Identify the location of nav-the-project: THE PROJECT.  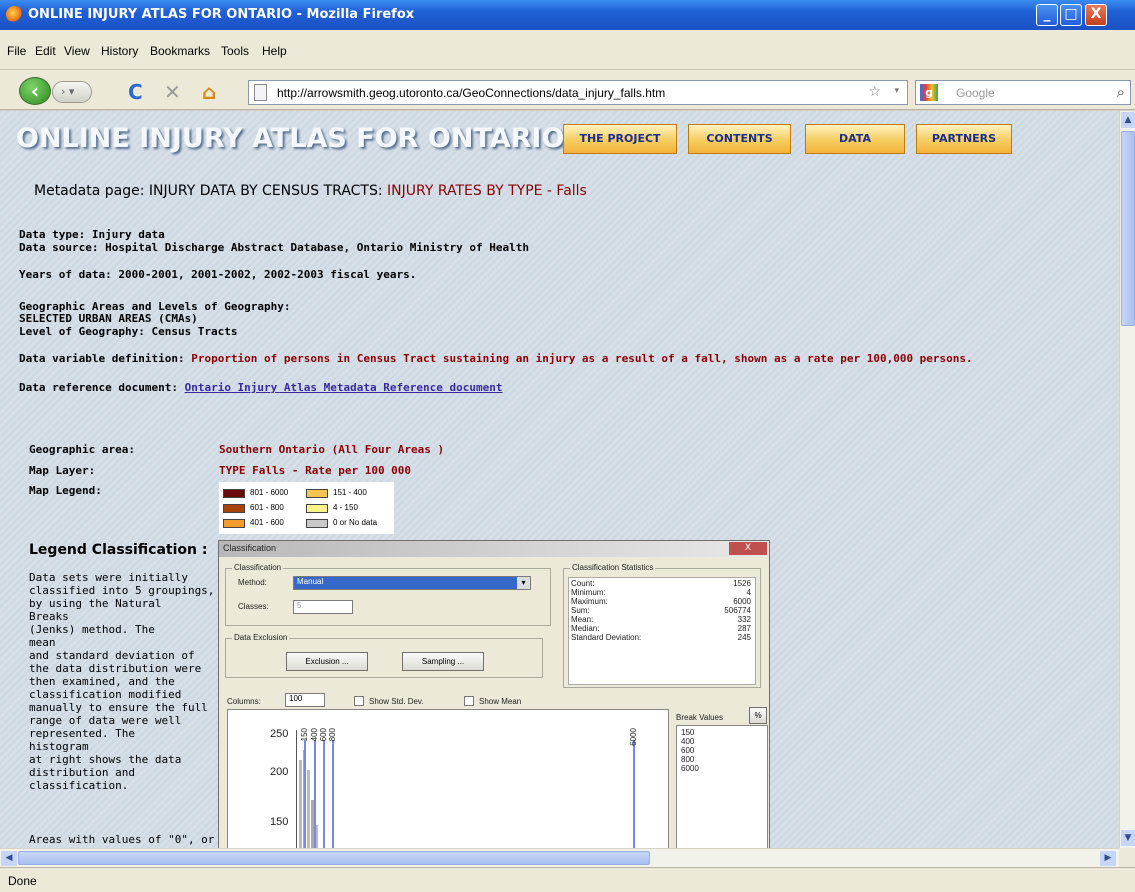
(620, 139).